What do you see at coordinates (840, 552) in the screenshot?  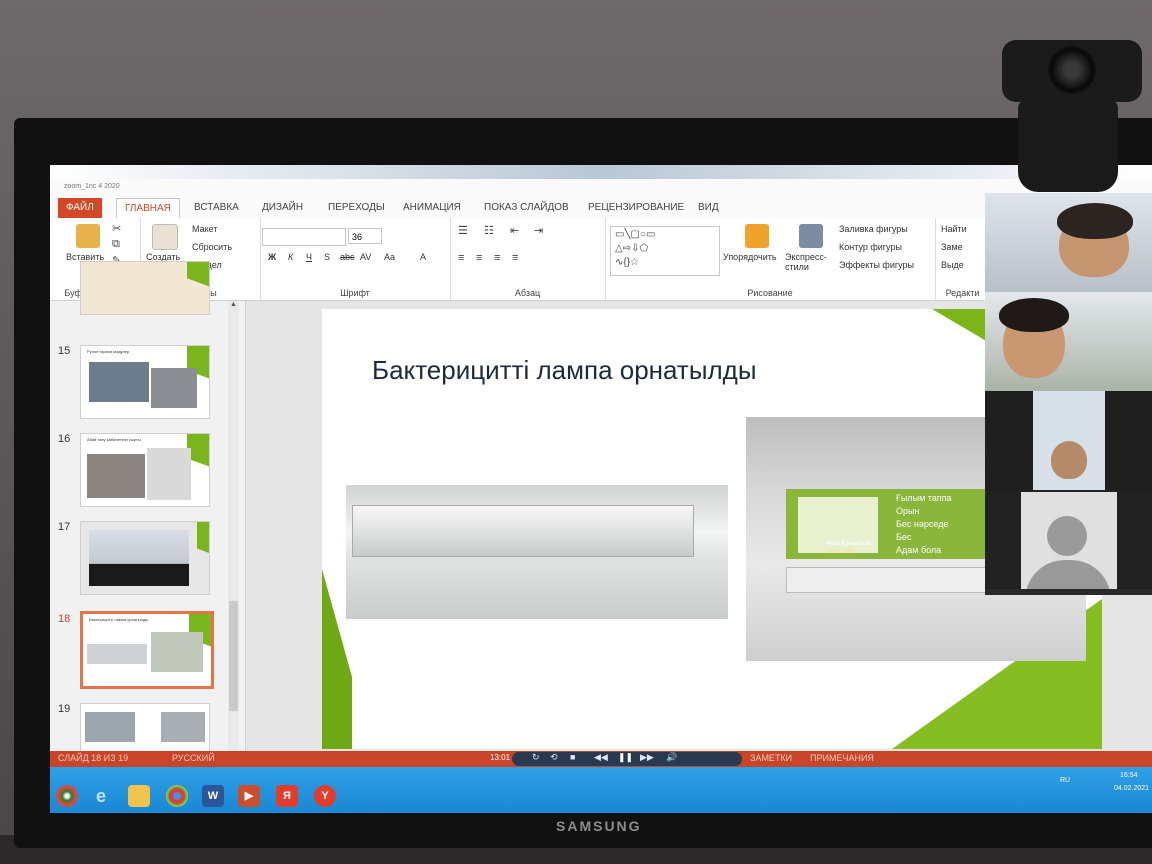 I see `poster-years: 1845-1904` at bounding box center [840, 552].